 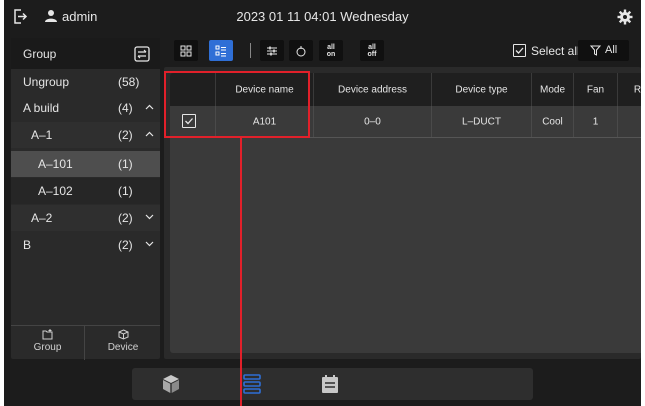 What do you see at coordinates (40, 54) in the screenshot?
I see `sidebar-title: Group` at bounding box center [40, 54].